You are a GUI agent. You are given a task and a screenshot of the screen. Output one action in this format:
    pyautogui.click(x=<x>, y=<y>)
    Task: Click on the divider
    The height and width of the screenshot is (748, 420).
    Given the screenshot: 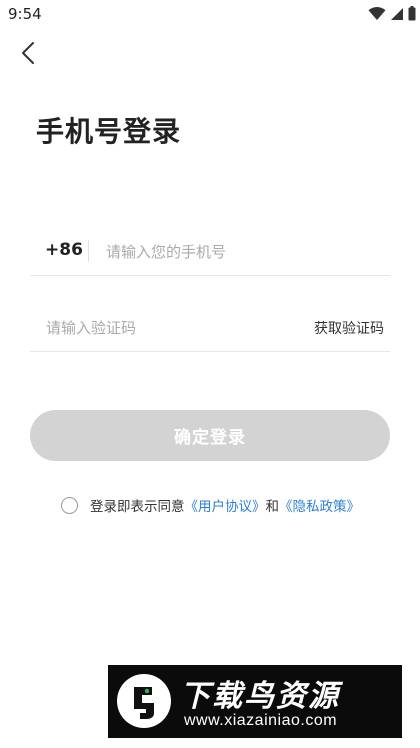 What is the action you would take?
    pyautogui.click(x=88, y=251)
    